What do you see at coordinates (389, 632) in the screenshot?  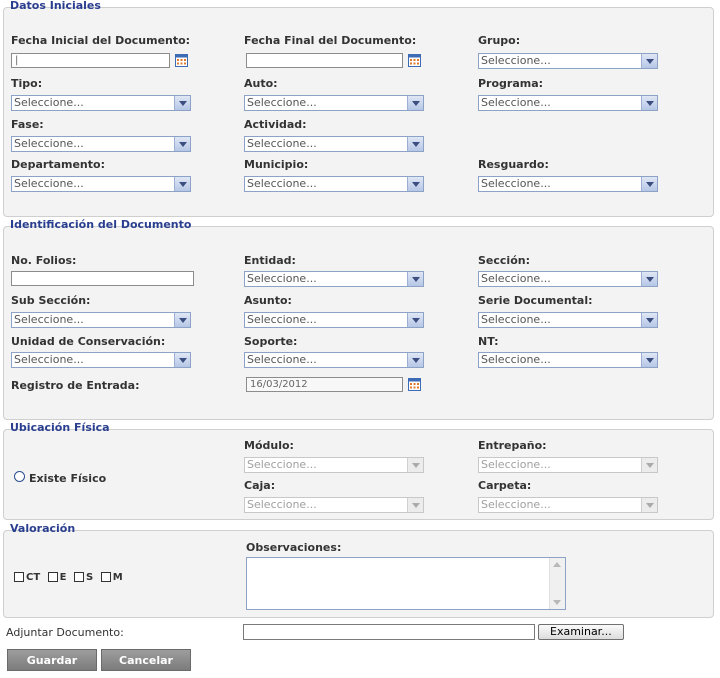 I see `adjuntar-file-input` at bounding box center [389, 632].